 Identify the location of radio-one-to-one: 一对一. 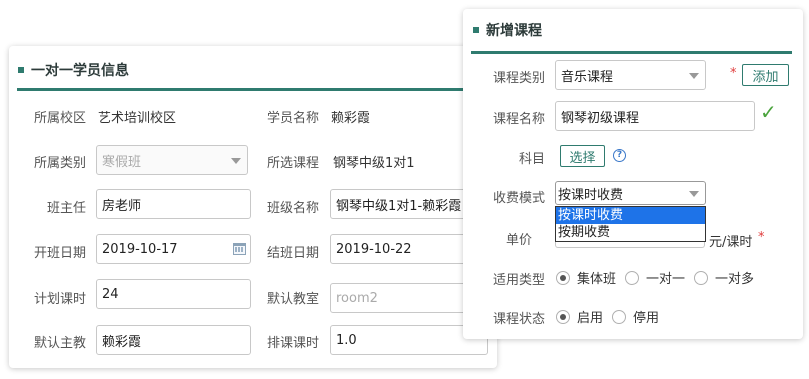
(655, 277).